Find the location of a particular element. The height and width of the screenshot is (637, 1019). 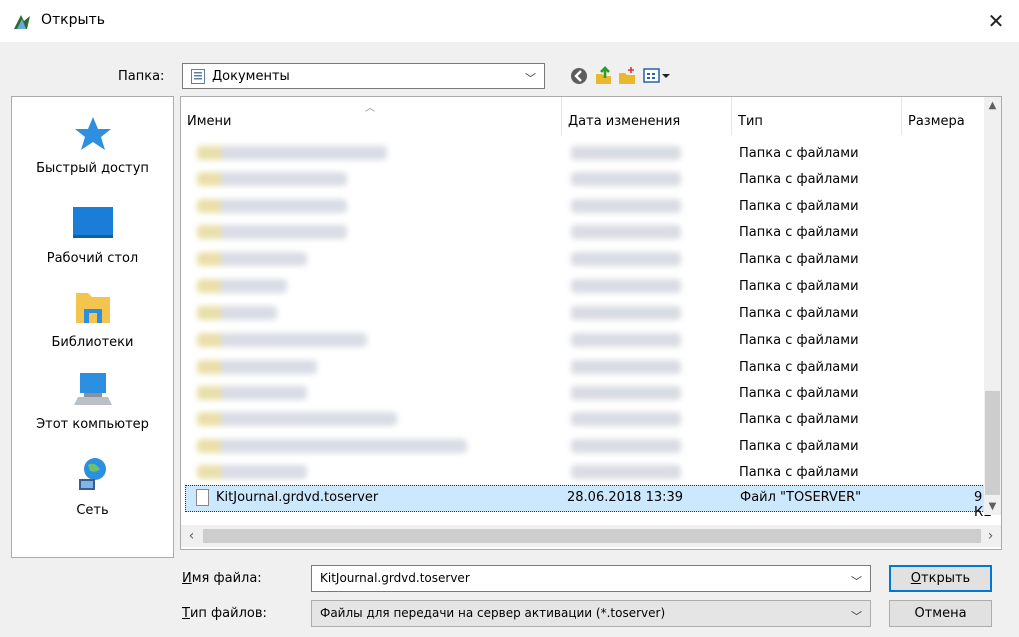

quick-access-star-icon is located at coordinates (93, 133).